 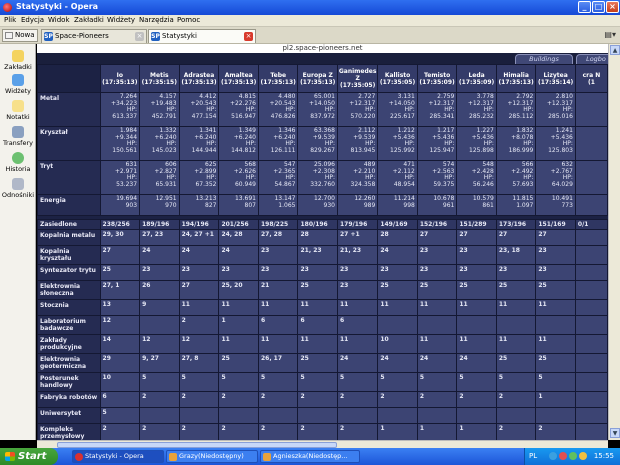 I want to click on resource-value: 930, so click(x=329, y=205).